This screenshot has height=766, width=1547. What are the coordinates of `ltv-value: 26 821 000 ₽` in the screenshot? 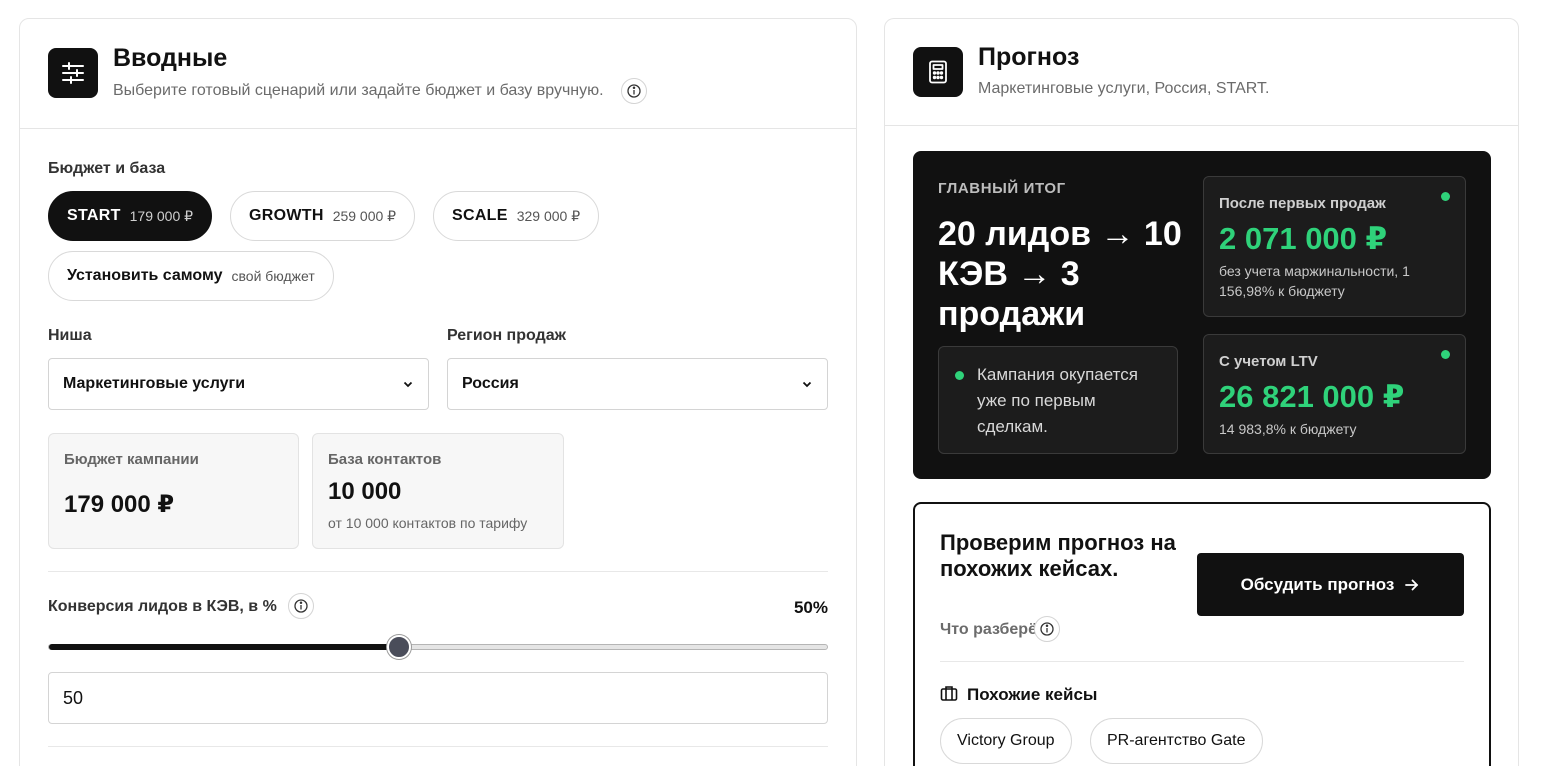 It's located at (1312, 396).